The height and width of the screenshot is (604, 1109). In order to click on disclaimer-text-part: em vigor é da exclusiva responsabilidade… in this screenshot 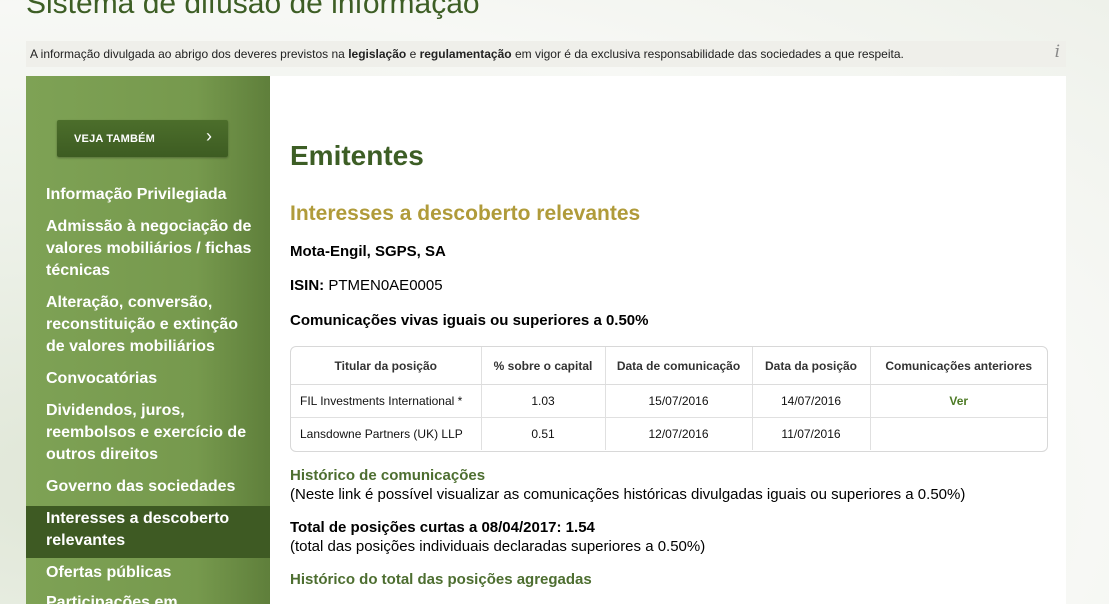, I will do `click(707, 54)`.